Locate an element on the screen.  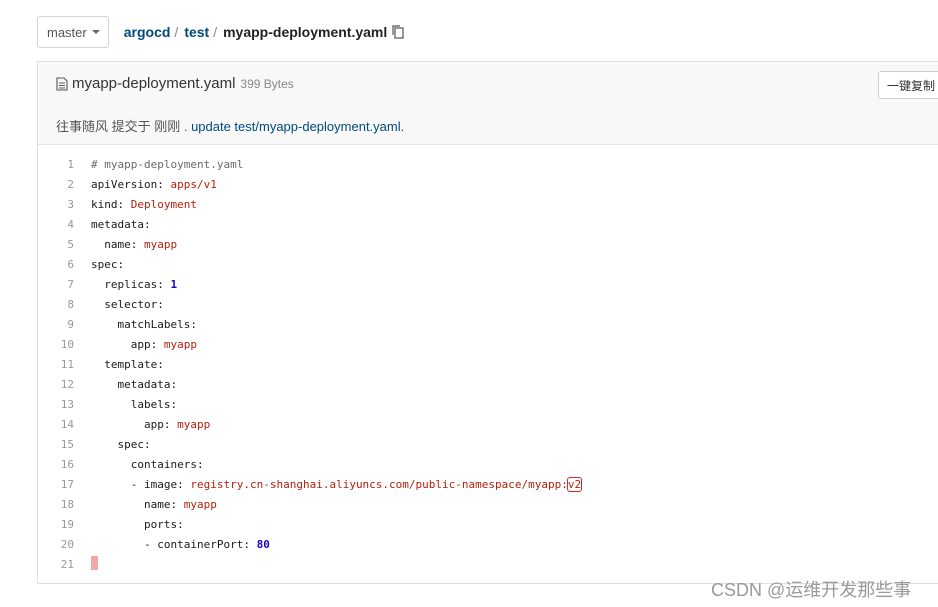
code-text: template: is located at coordinates (134, 364).